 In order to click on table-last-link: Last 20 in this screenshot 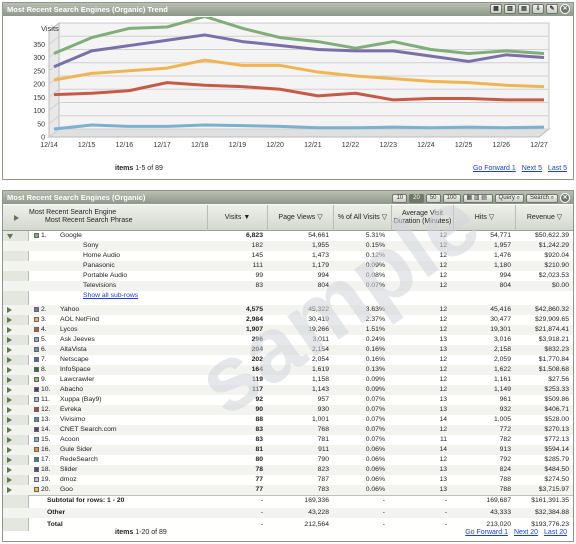, I will do `click(555, 532)`.